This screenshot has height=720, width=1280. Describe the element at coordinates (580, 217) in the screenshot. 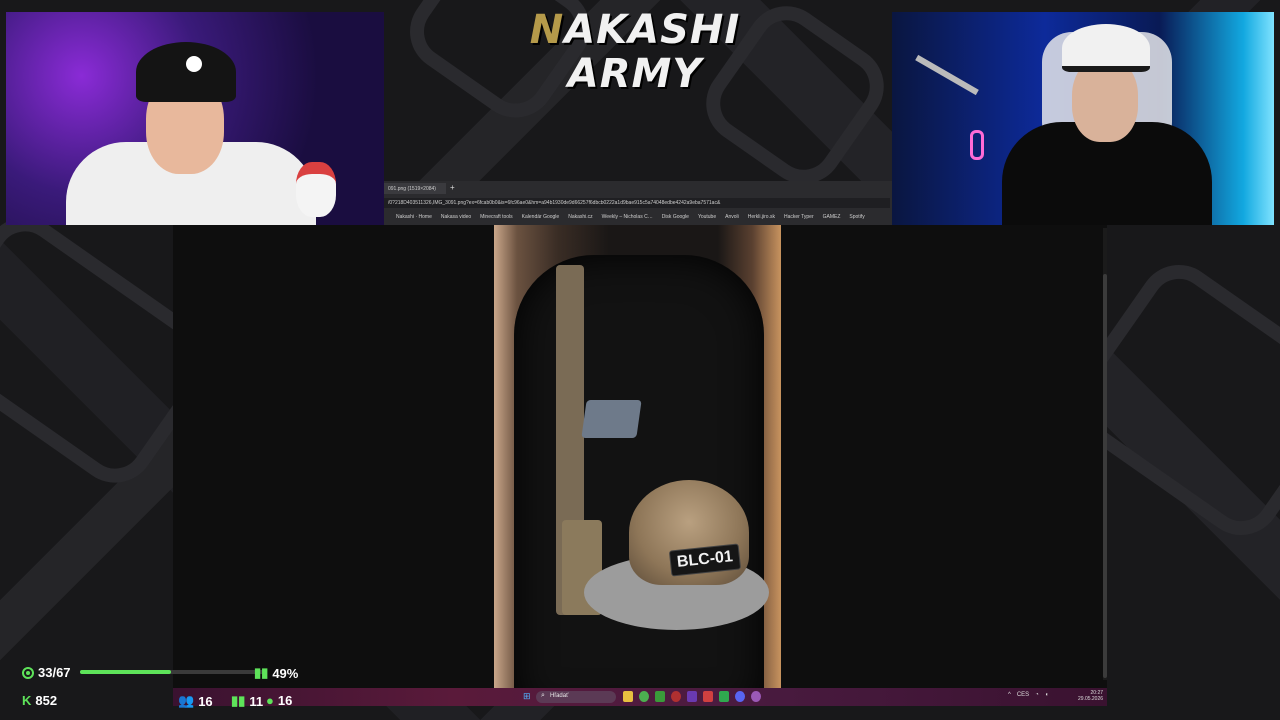

I see `bookmark-item: Nakashi.cz` at that location.